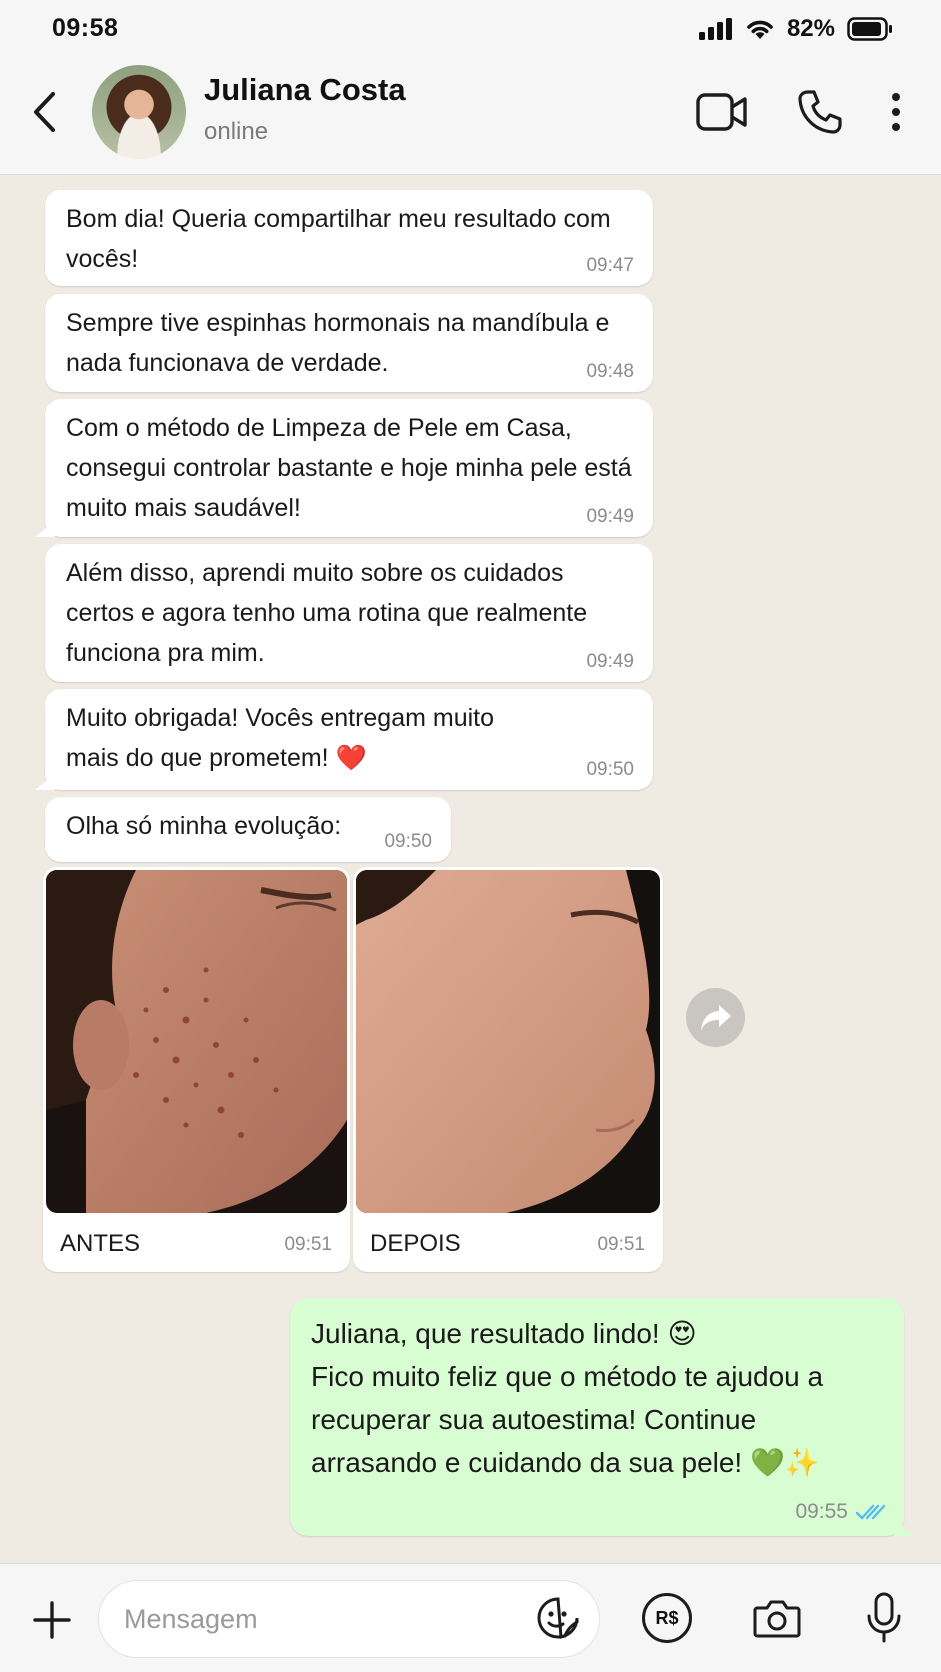 The image size is (941, 1672). I want to click on message-text: Olha só minha evolução:, so click(204, 826).